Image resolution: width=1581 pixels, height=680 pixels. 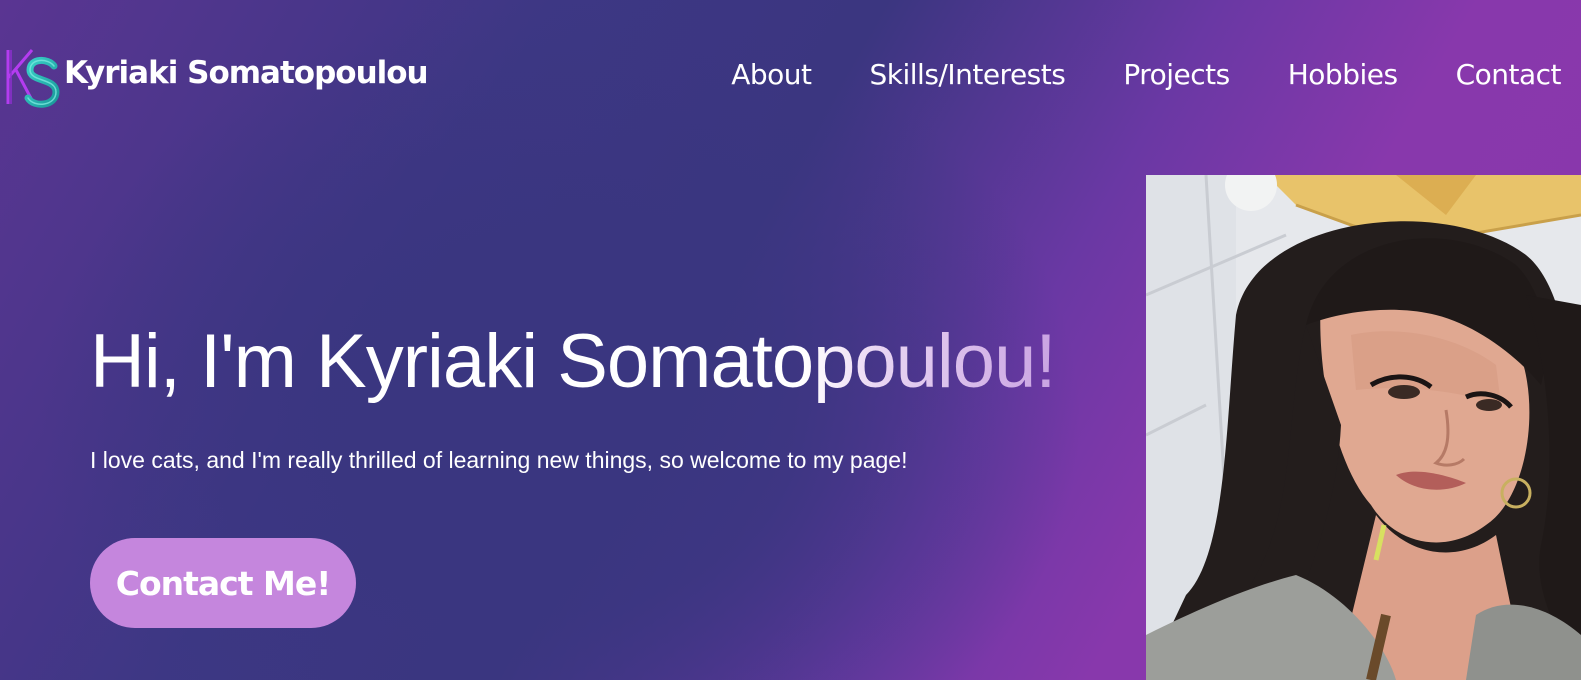 What do you see at coordinates (573, 361) in the screenshot?
I see `hero-title: Hi, I'm Kyriaki Somatopoulou!` at bounding box center [573, 361].